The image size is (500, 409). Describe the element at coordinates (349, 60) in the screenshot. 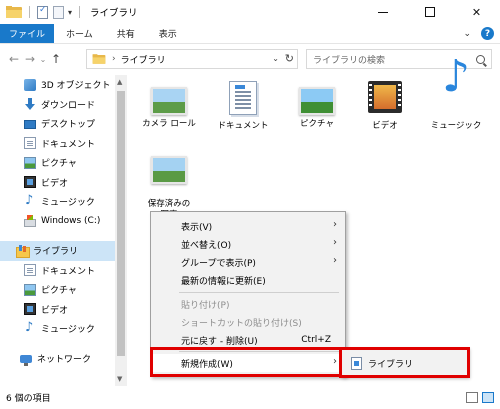

I see `search-placeholder: ライブラリの検索` at that location.